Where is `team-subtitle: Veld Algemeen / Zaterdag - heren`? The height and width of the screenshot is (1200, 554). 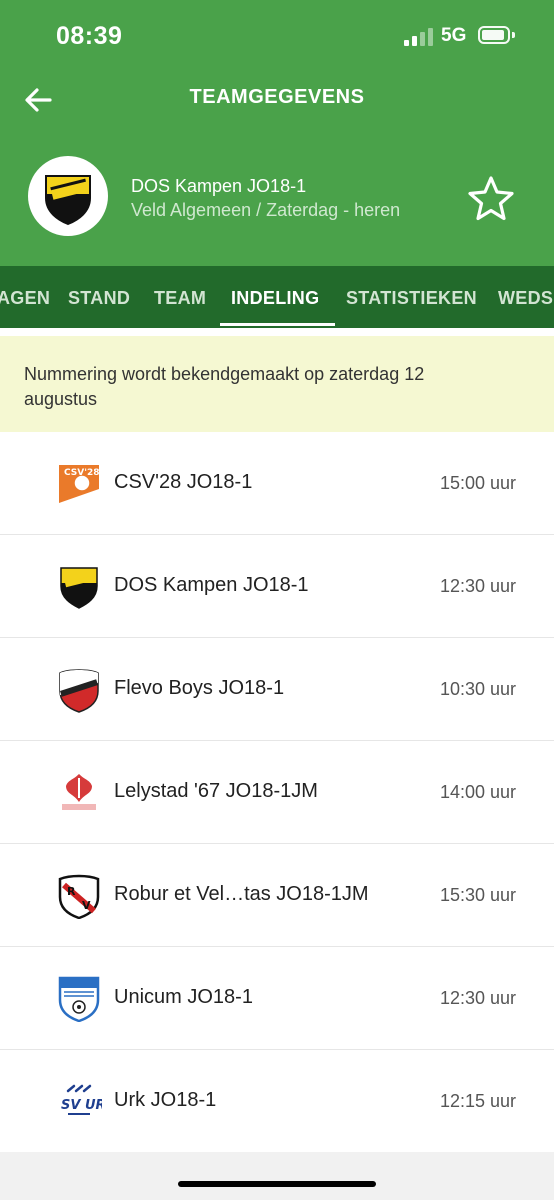
team-subtitle: Veld Algemeen / Zaterdag - heren is located at coordinates (266, 210).